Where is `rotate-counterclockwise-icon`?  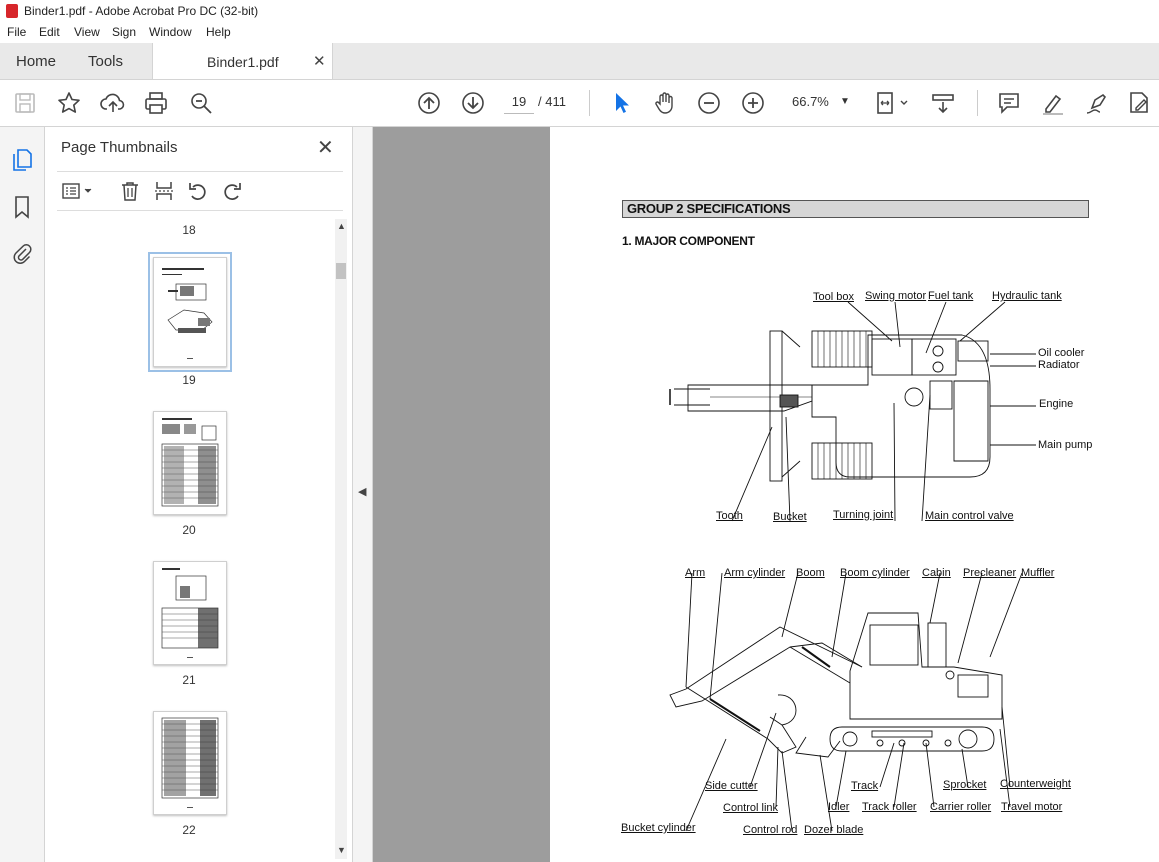 rotate-counterclockwise-icon is located at coordinates (198, 191).